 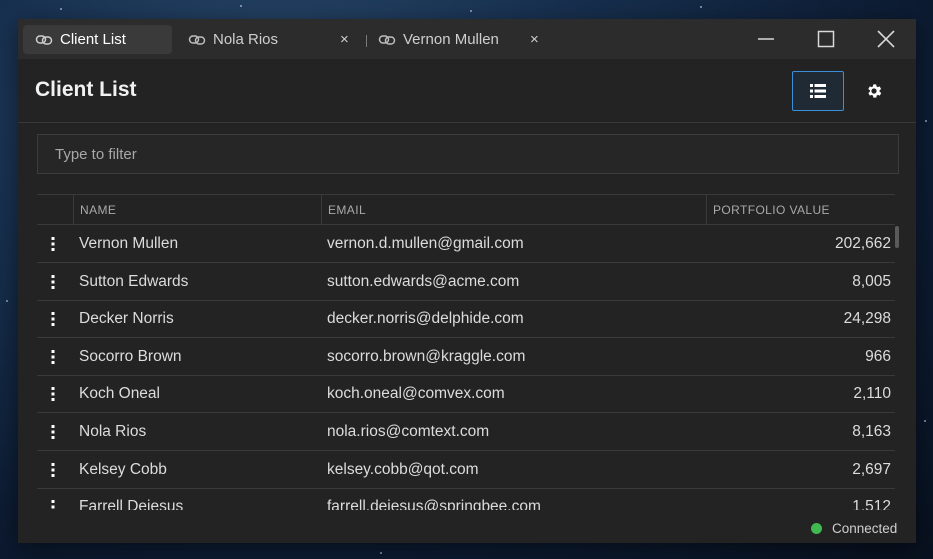 What do you see at coordinates (423, 281) in the screenshot?
I see `client-email: sutton.edwards@acme.com` at bounding box center [423, 281].